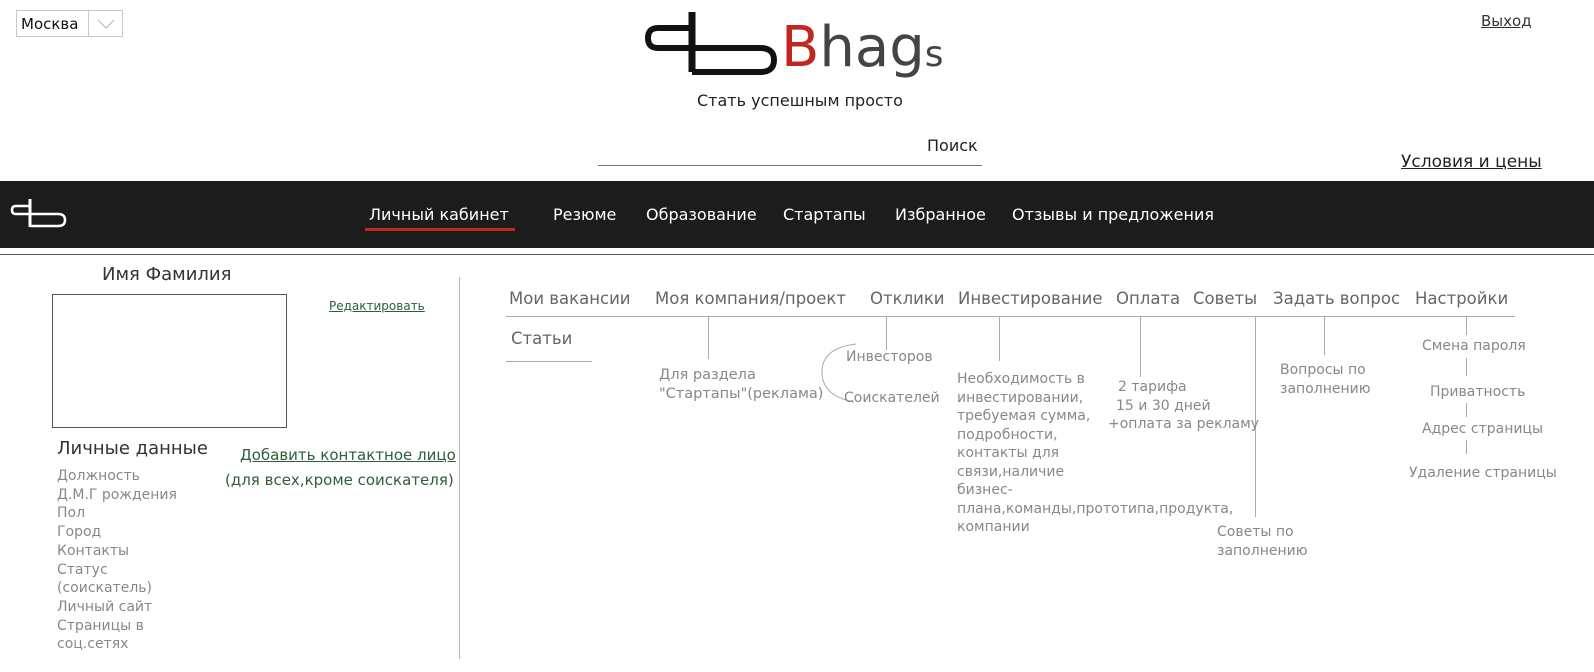 This screenshot has height=672, width=1594. Describe the element at coordinates (541, 338) in the screenshot. I see `tab-articles: Статьи` at that location.